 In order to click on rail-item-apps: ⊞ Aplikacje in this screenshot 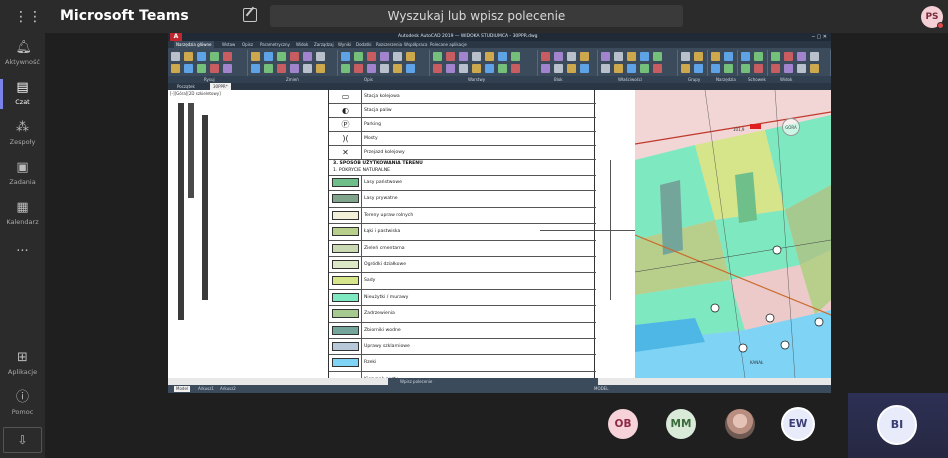, I will do `click(22, 365)`.